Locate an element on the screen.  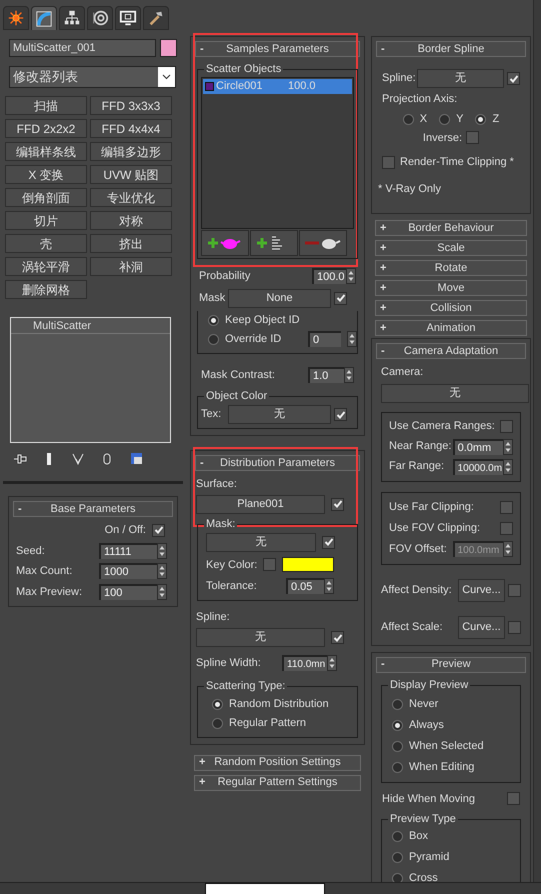
modifier-button: 删除网格 is located at coordinates (46, 289).